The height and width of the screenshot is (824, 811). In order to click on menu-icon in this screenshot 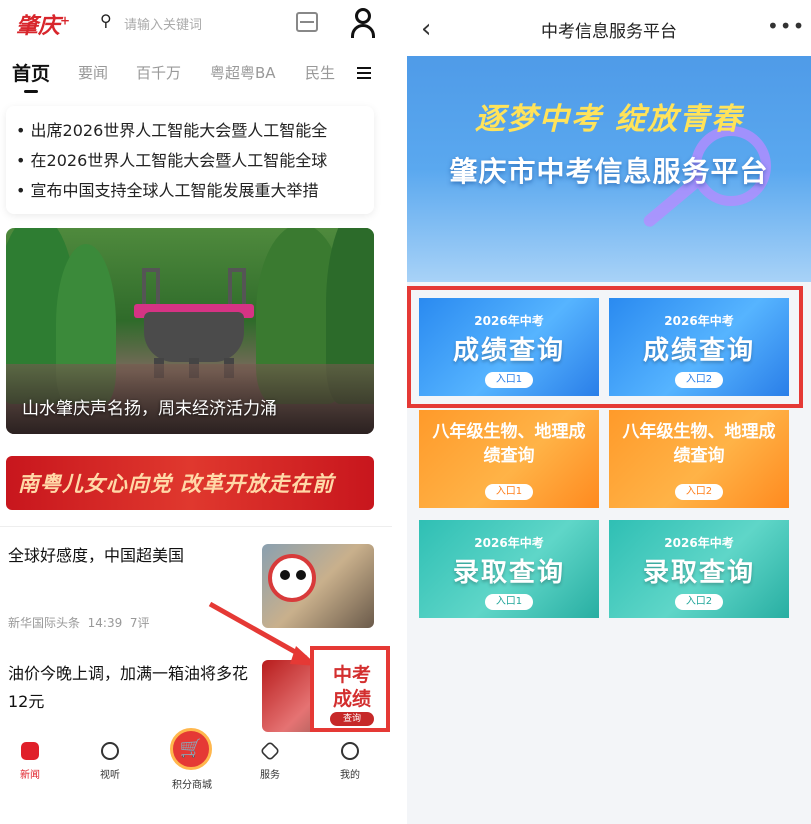, I will do `click(364, 73)`.